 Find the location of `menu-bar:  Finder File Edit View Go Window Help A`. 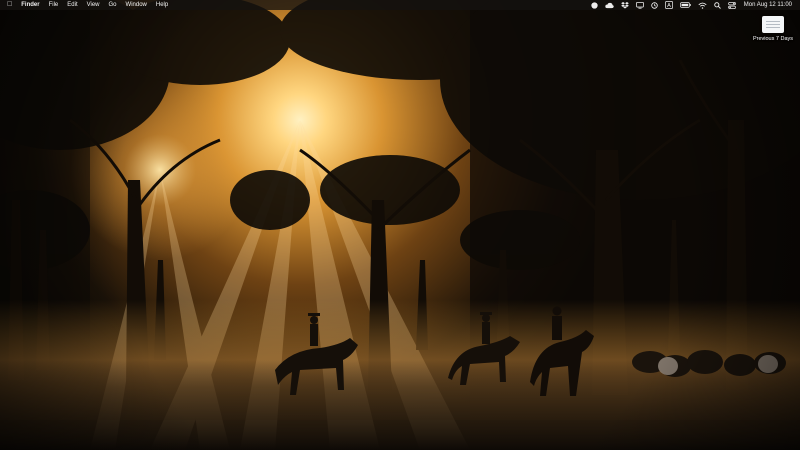

menu-bar:  Finder File Edit View Go Window Help A is located at coordinates (400, 5).